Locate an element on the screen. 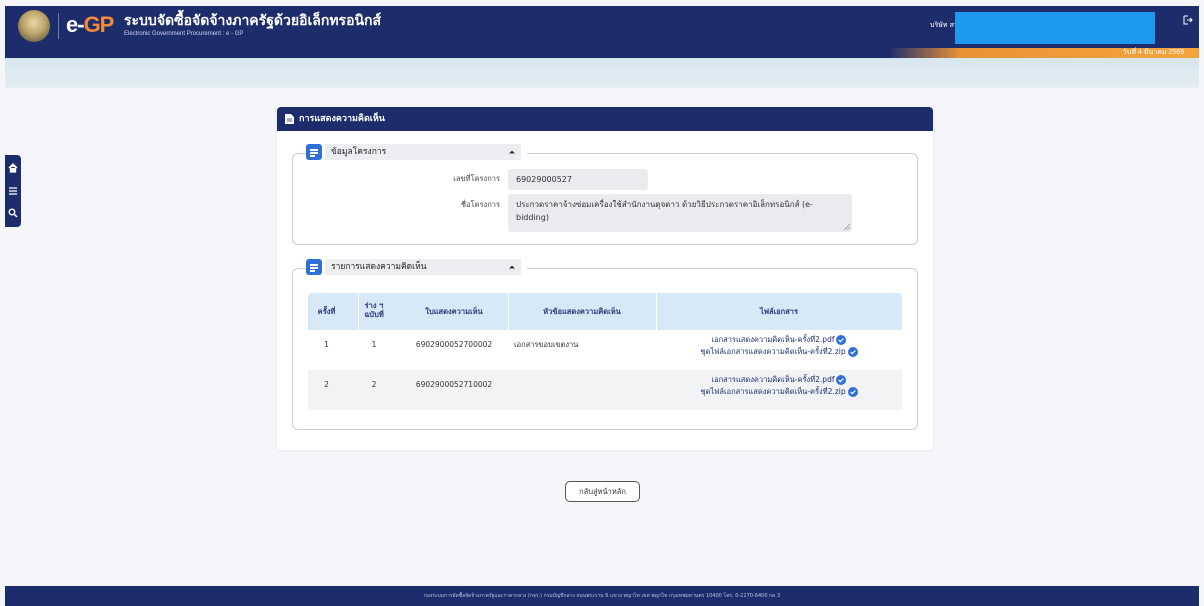 The image size is (1204, 606). project-no-field: 69029000527 is located at coordinates (578, 179).